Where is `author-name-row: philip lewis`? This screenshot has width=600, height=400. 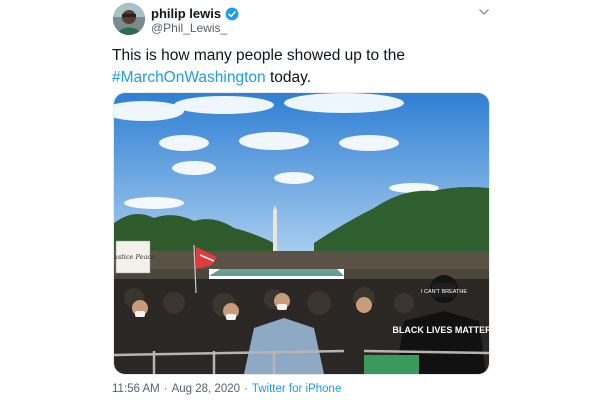
author-name-row: philip lewis is located at coordinates (195, 13).